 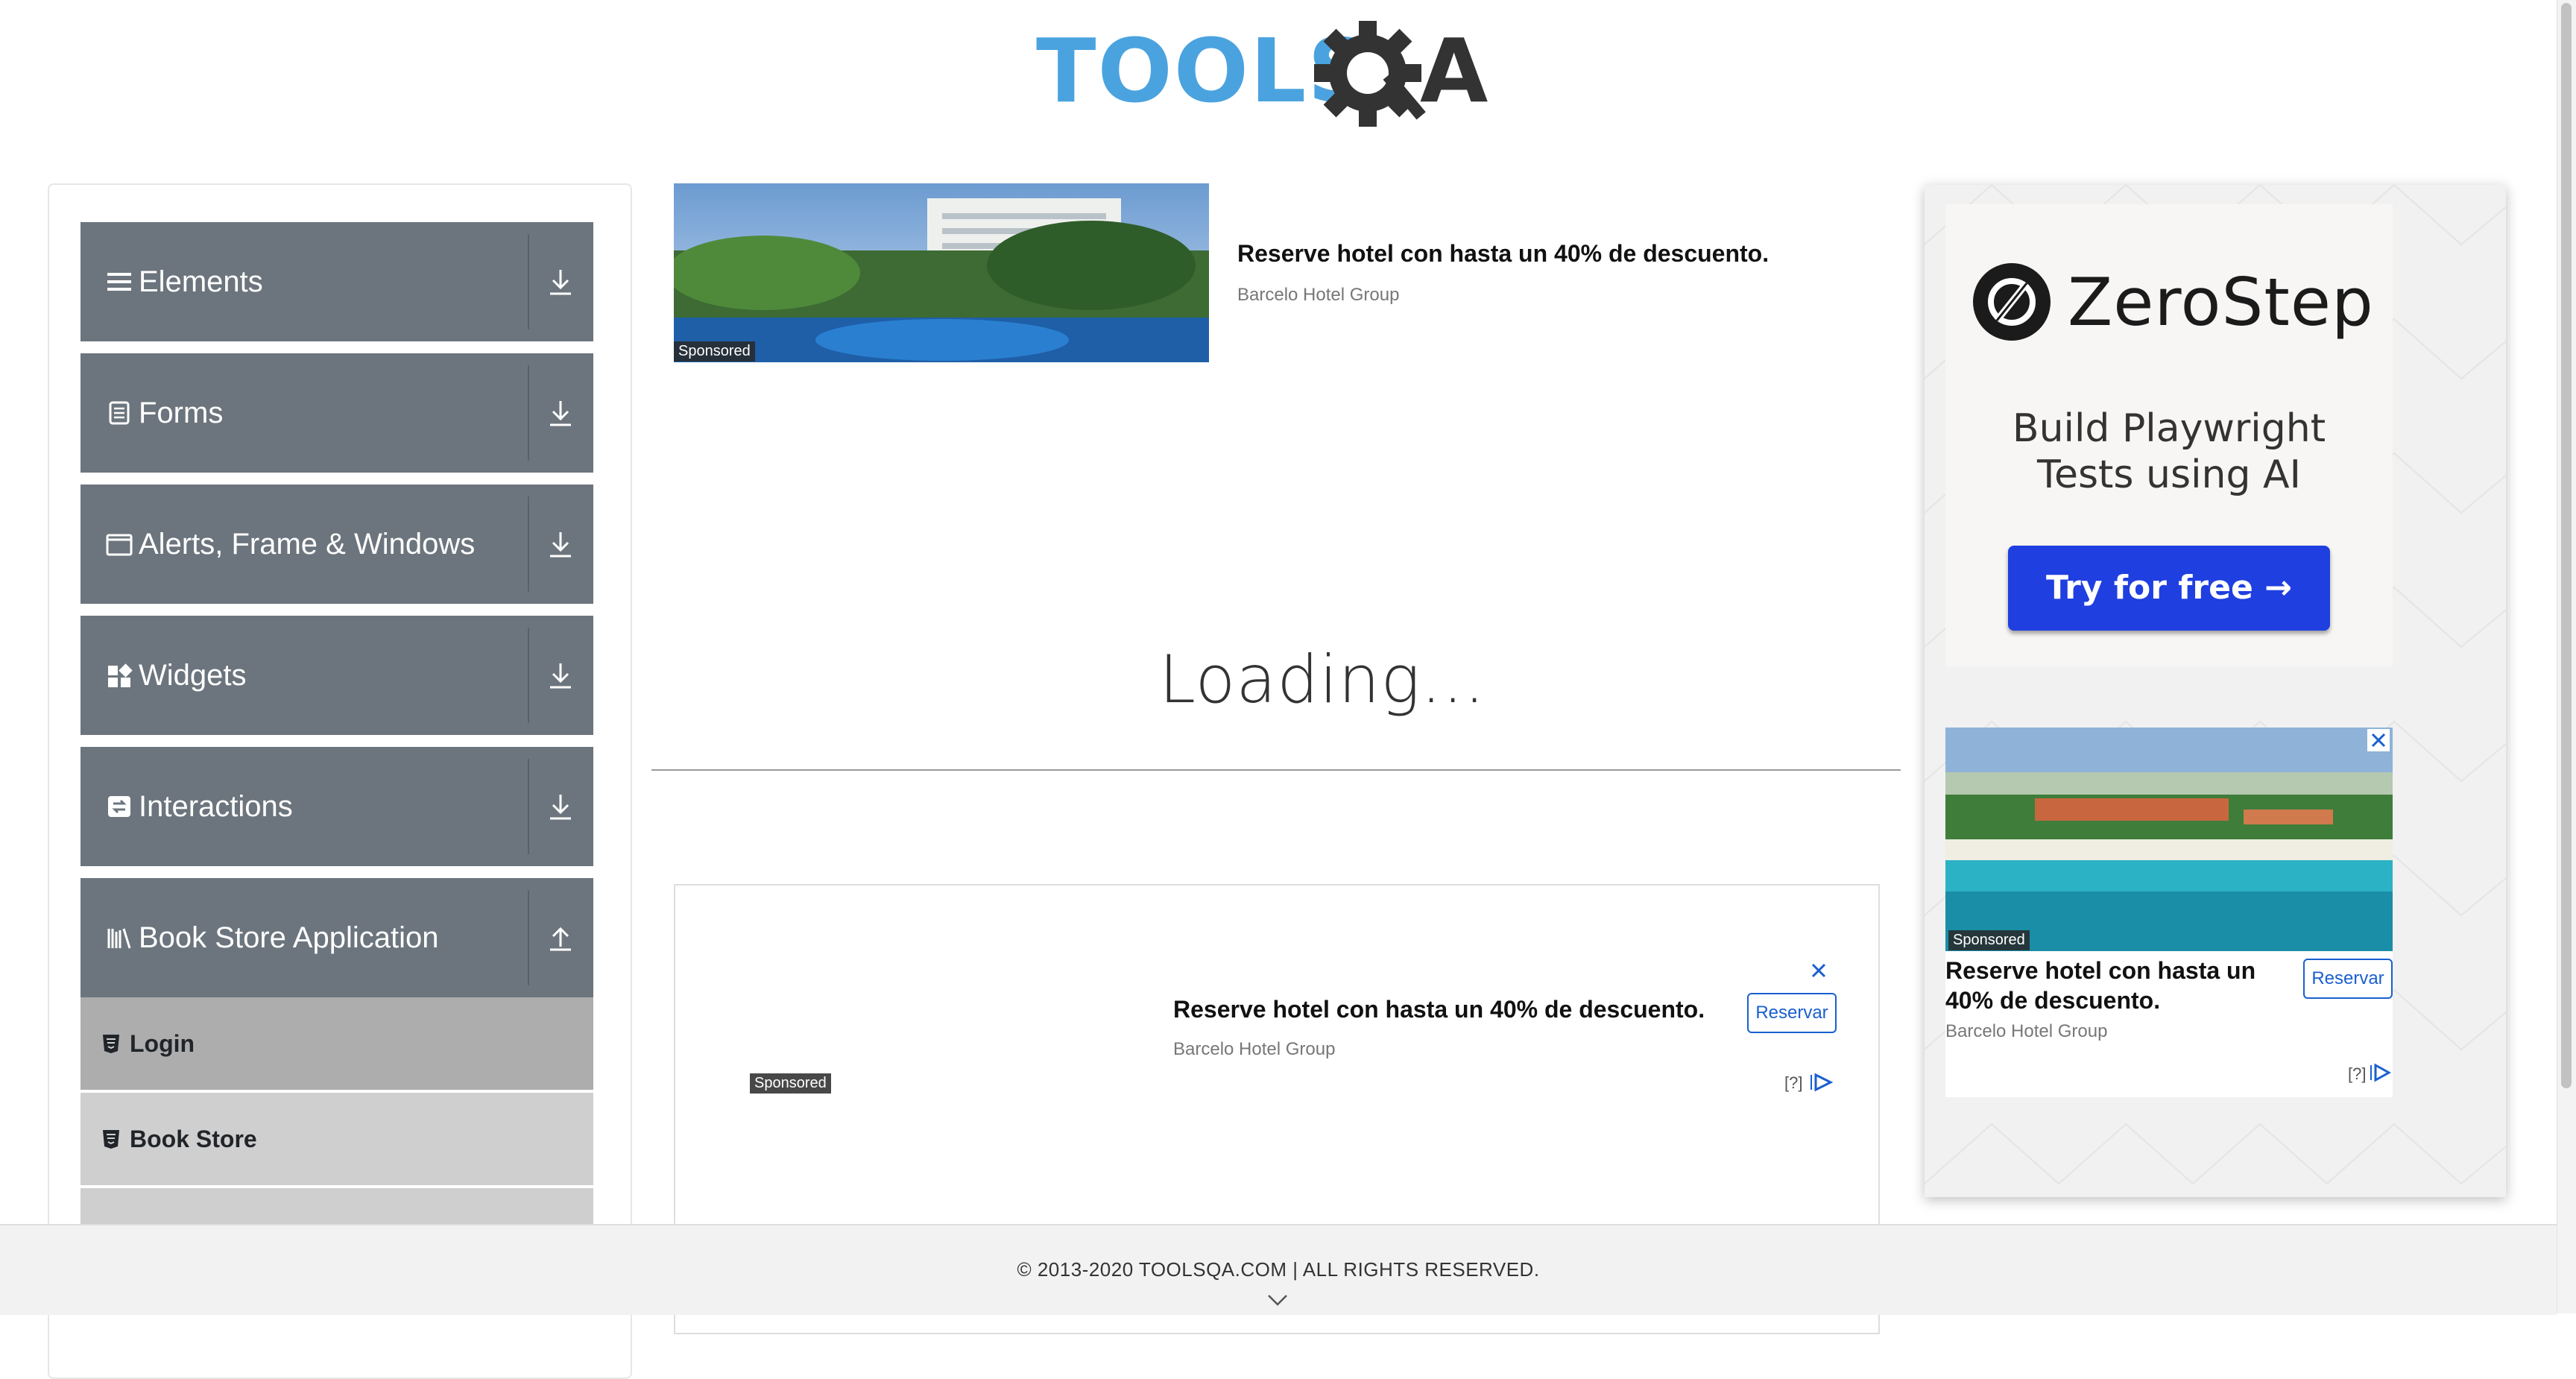 I want to click on hotel-ad-image: Sponsored, so click(x=941, y=272).